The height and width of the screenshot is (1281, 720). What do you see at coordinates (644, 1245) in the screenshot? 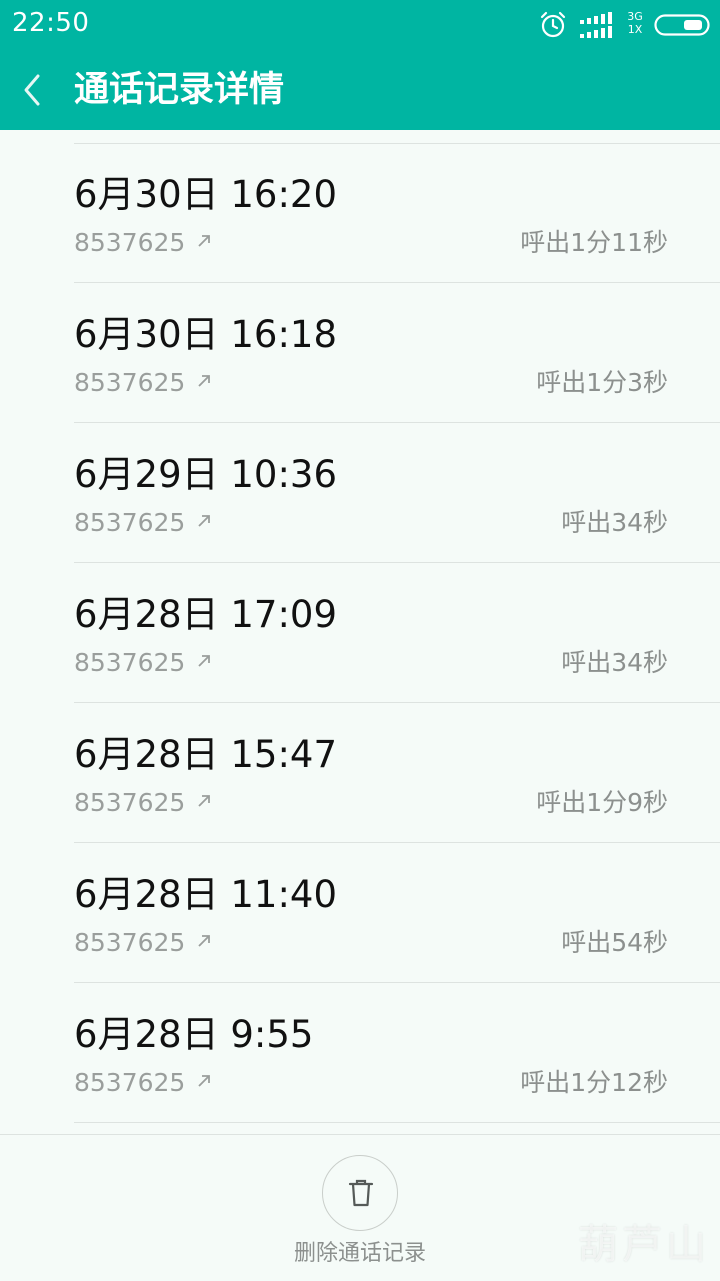
I see `watermark: 葫芦山` at bounding box center [644, 1245].